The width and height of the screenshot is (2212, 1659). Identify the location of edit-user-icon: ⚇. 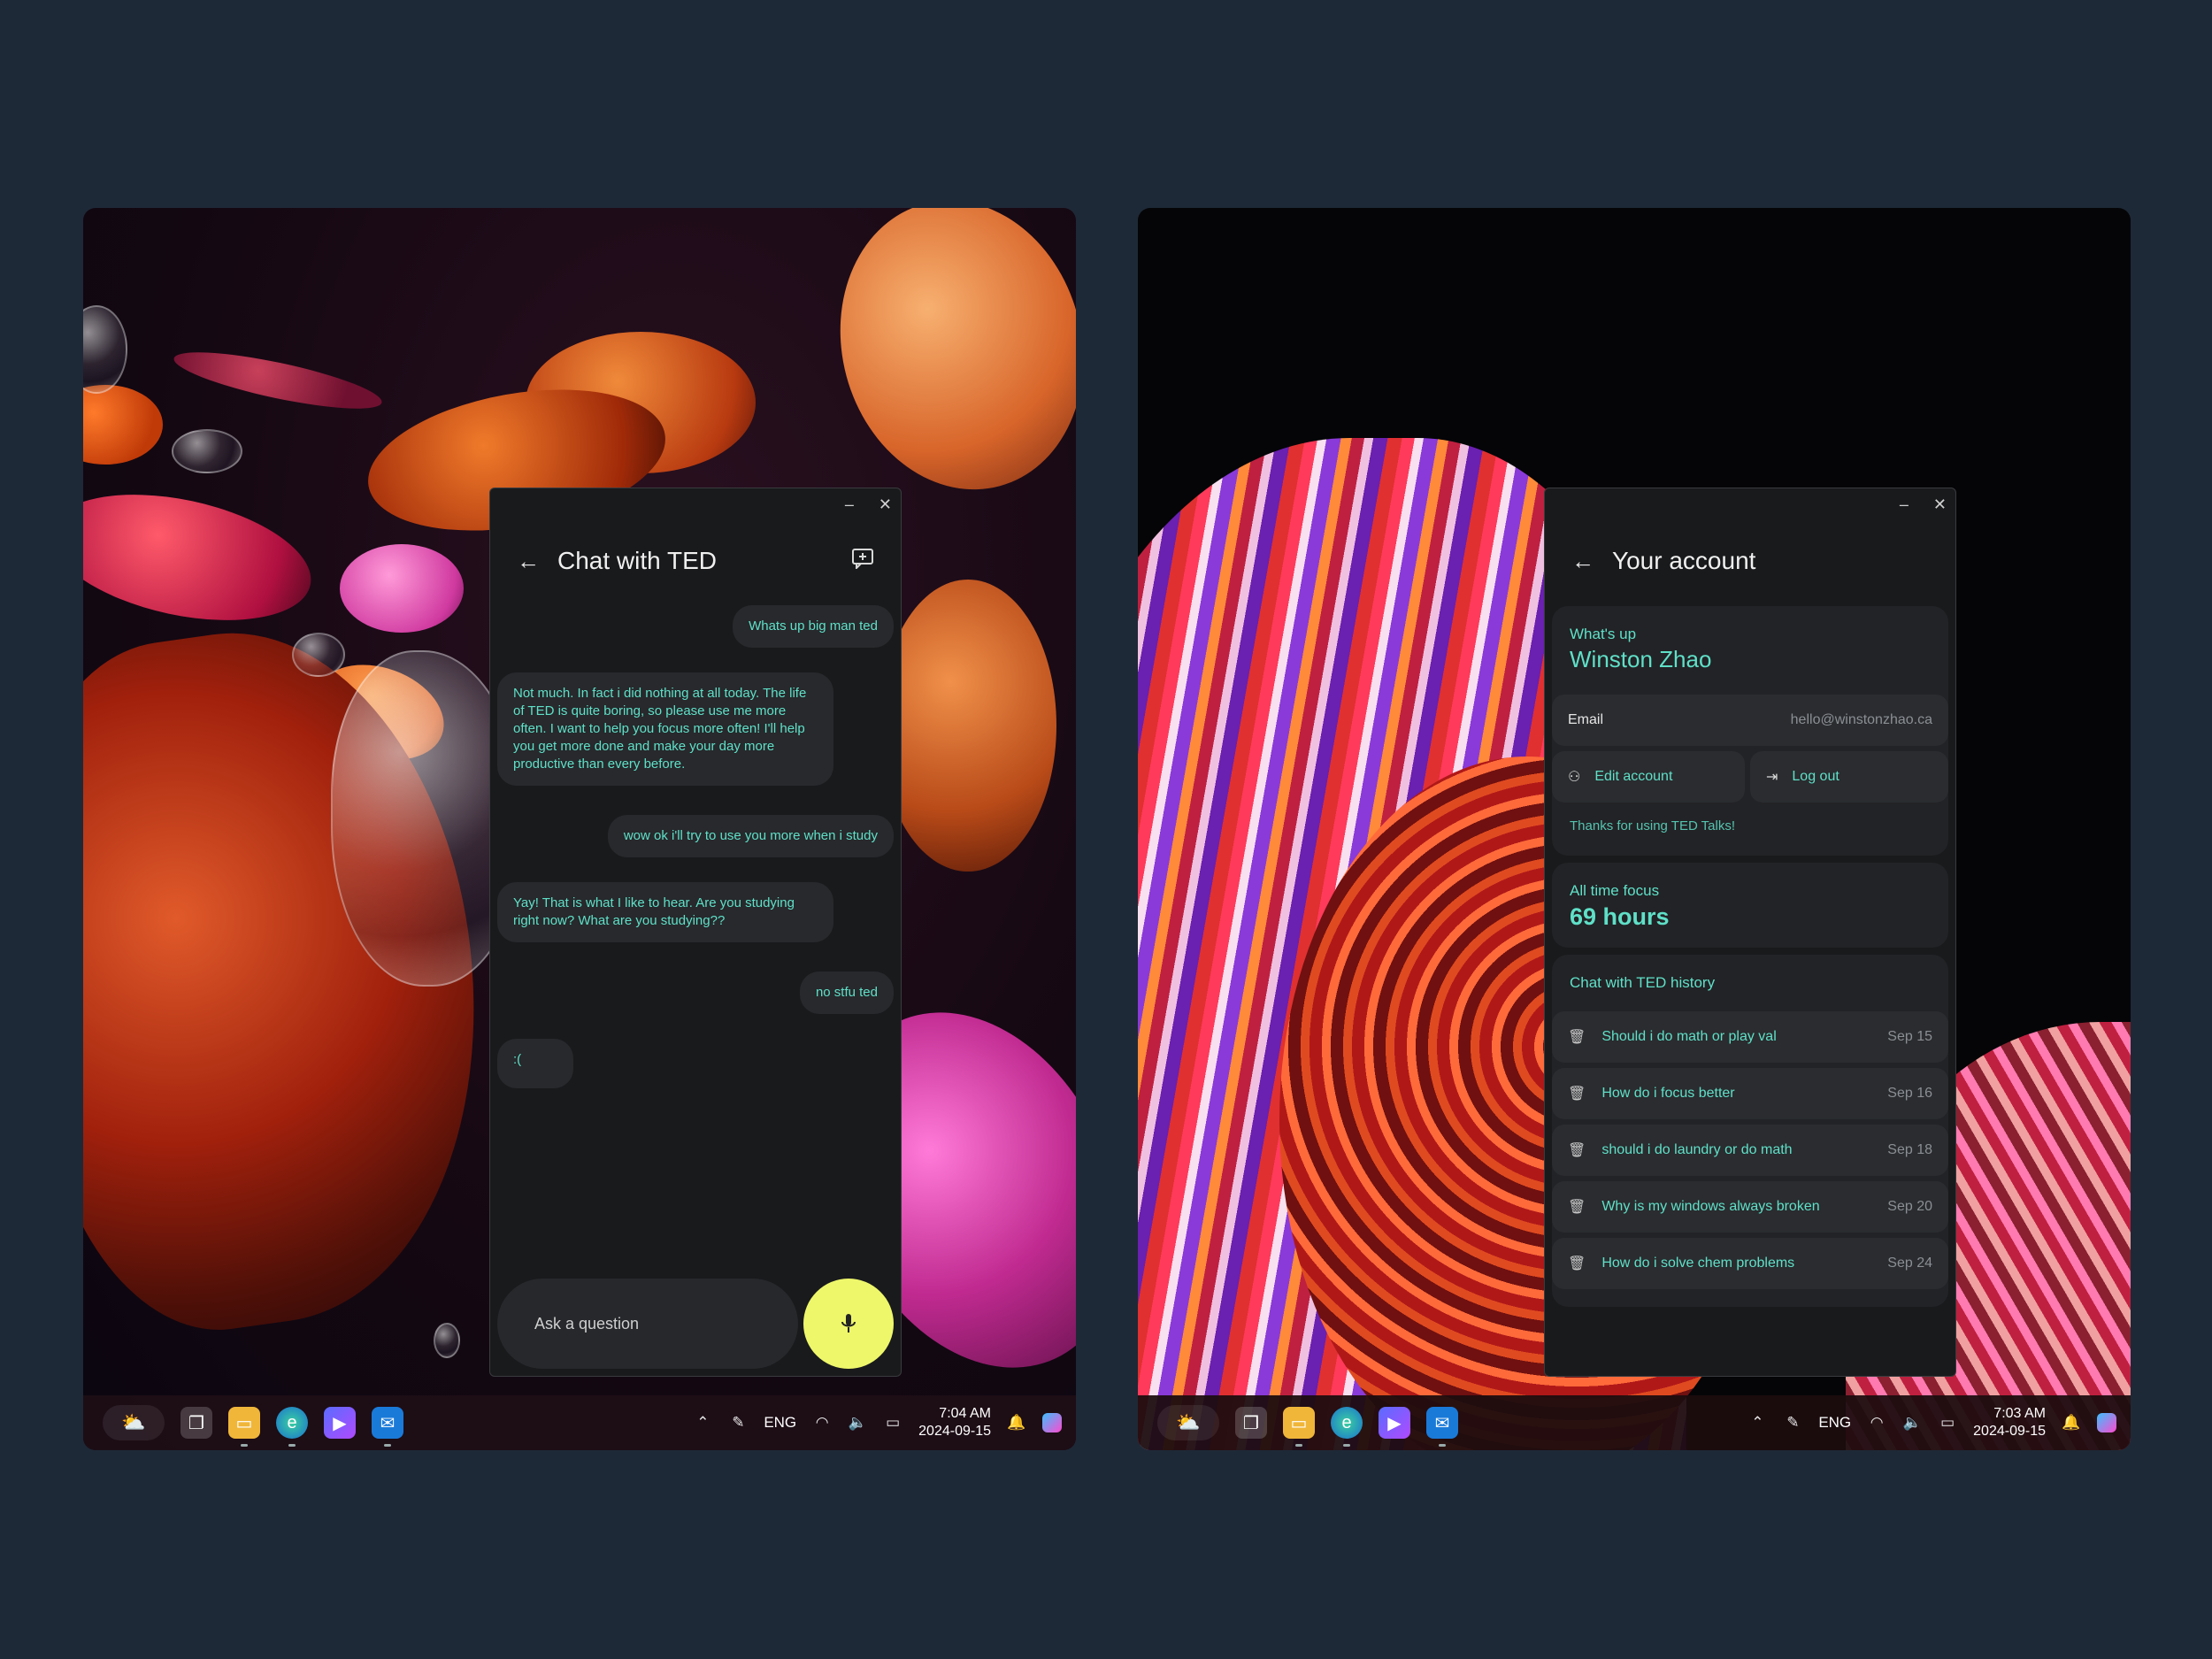
(1575, 778).